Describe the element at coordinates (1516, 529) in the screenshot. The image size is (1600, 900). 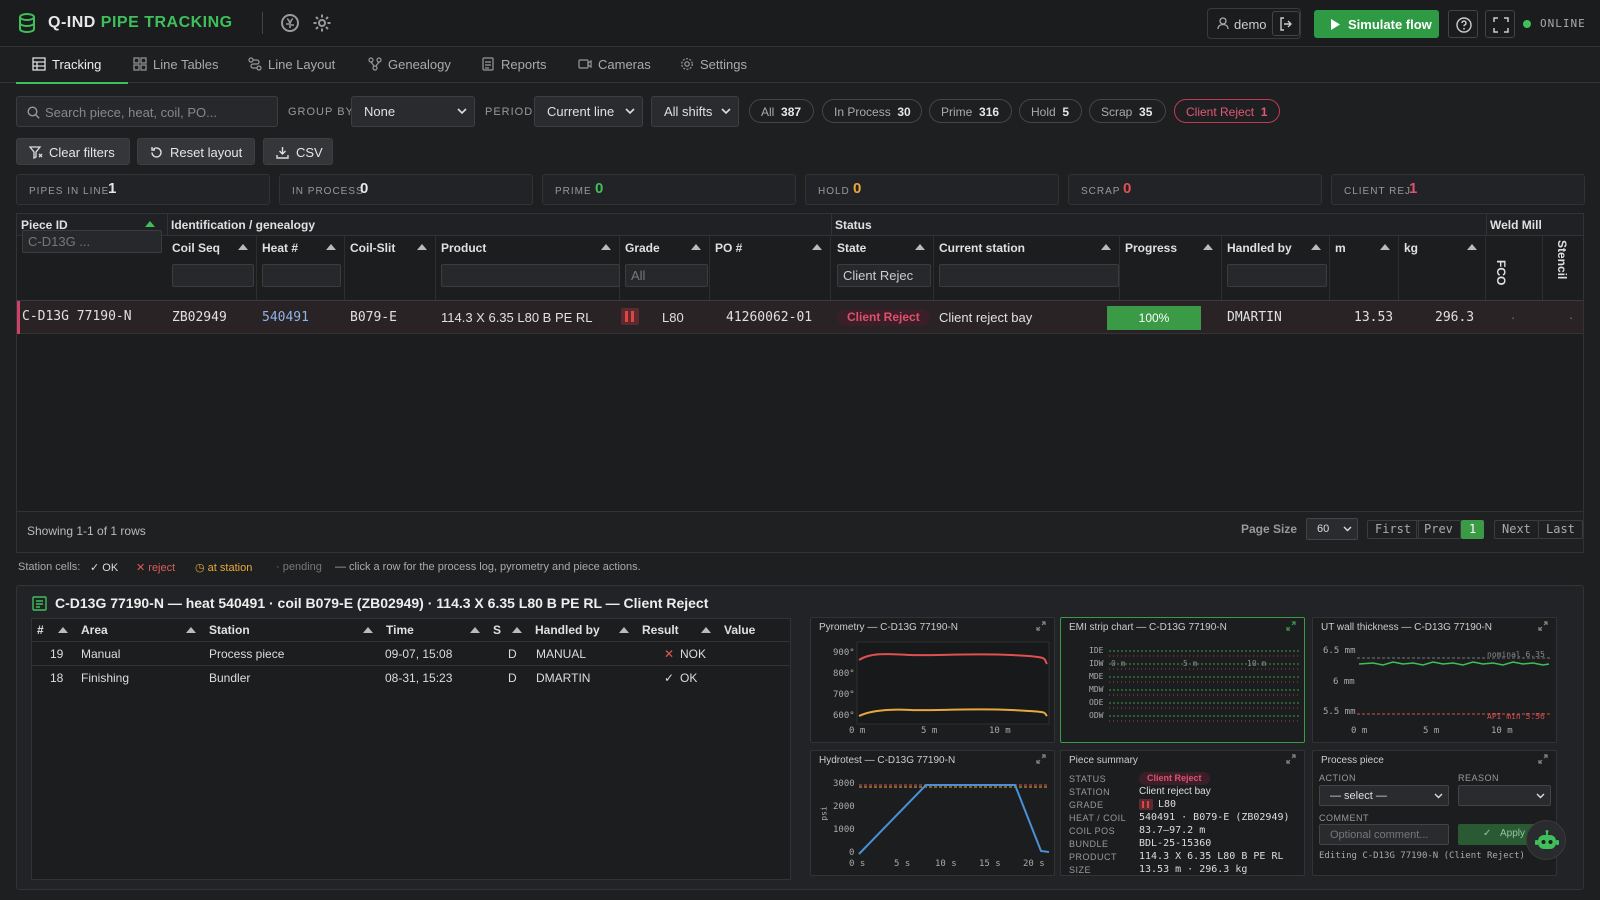
I see `next-page-button: Next` at that location.